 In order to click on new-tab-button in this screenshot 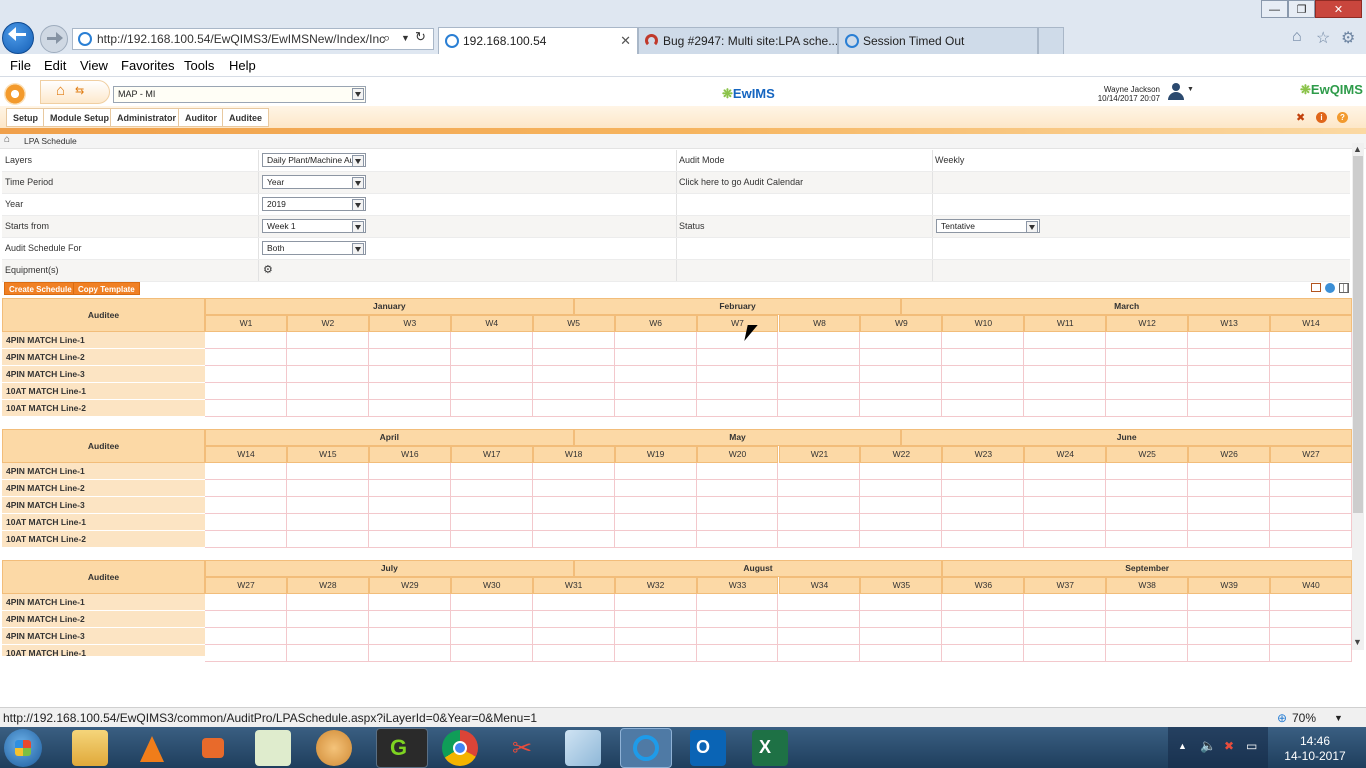, I will do `click(1051, 40)`.